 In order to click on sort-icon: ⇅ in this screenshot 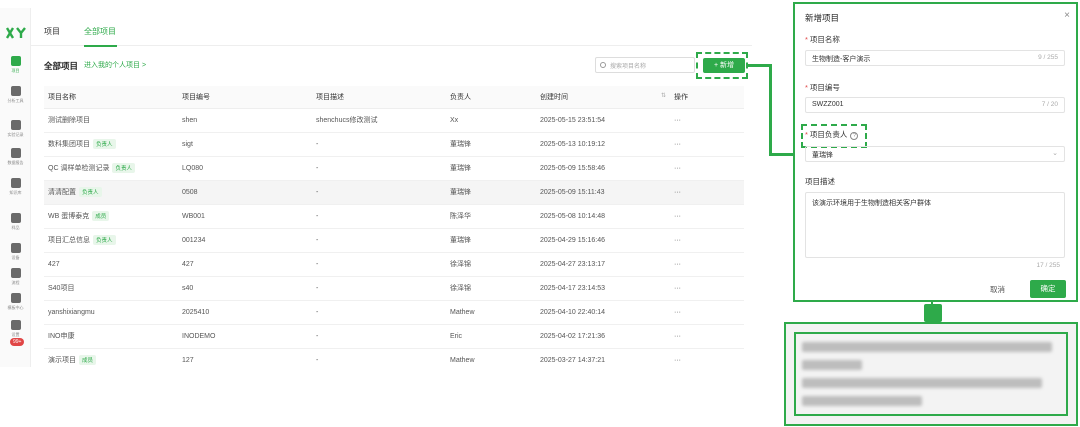, I will do `click(663, 95)`.